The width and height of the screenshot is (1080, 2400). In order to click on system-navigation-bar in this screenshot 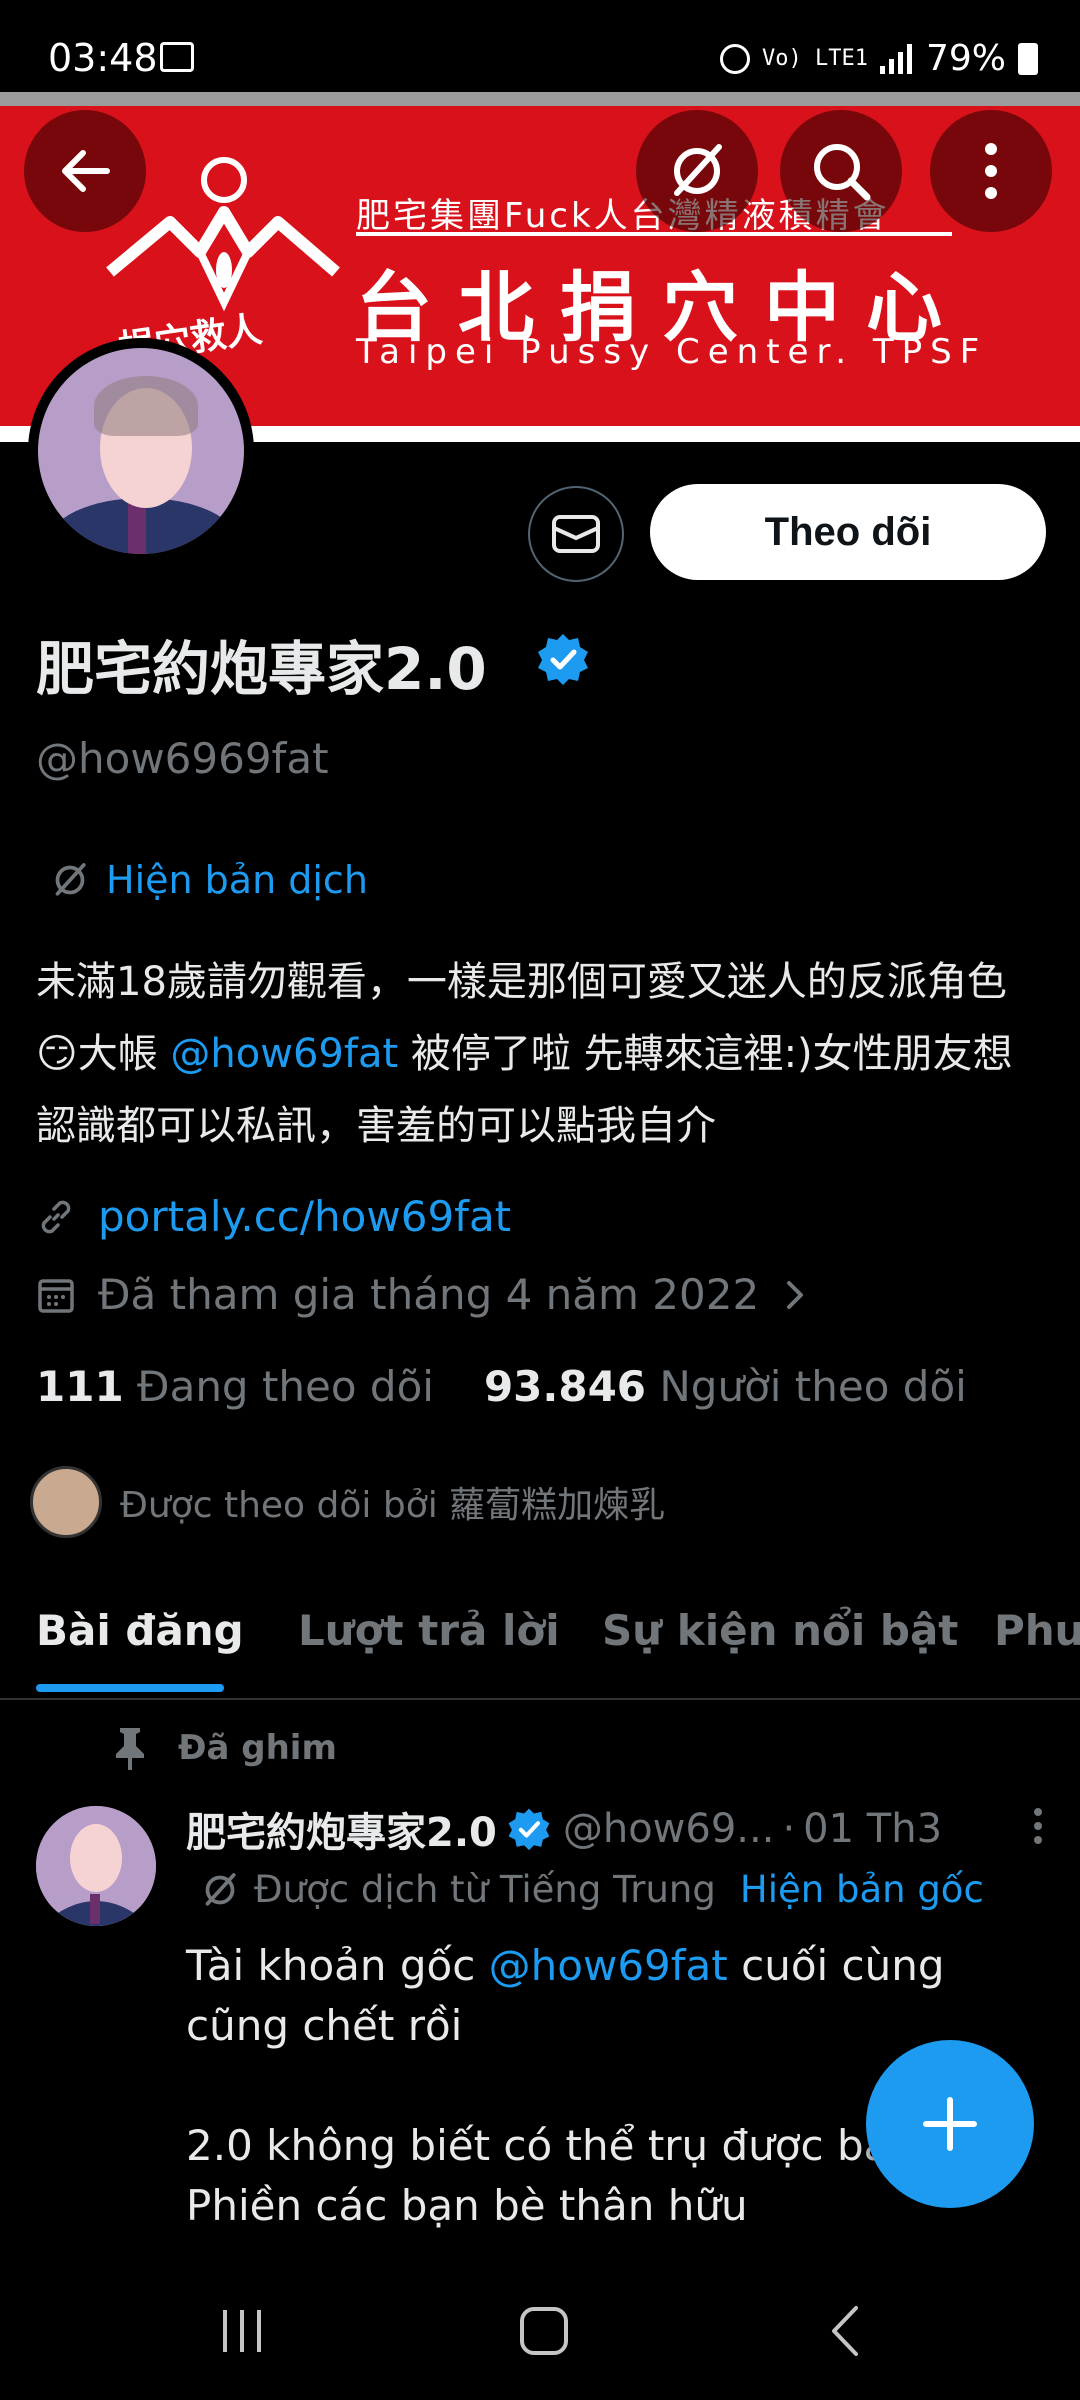, I will do `click(540, 2328)`.